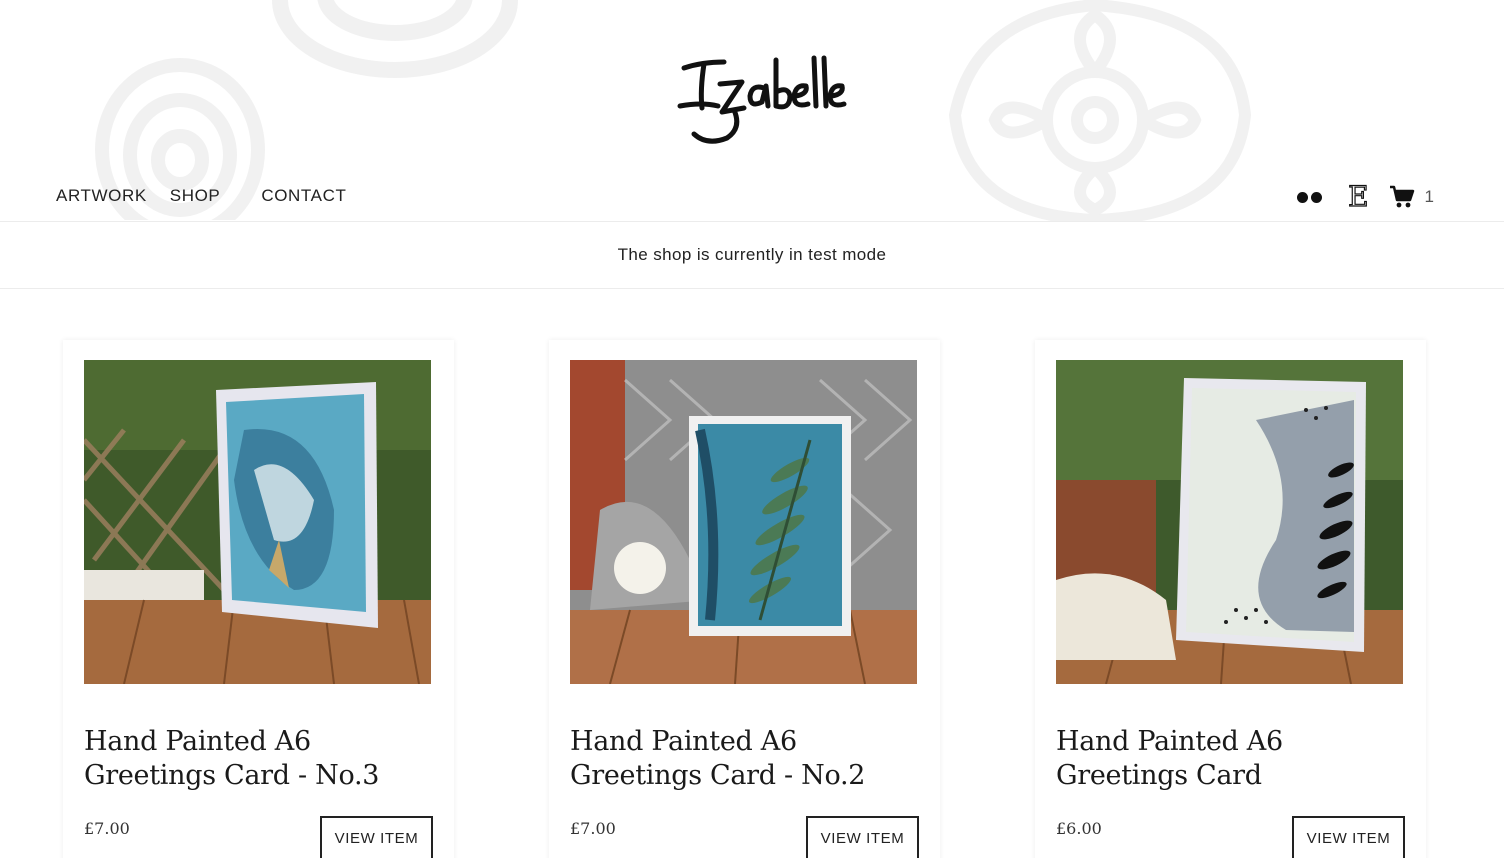 Image resolution: width=1504 pixels, height=858 pixels. Describe the element at coordinates (1358, 196) in the screenshot. I see `etsy-icon: E` at that location.